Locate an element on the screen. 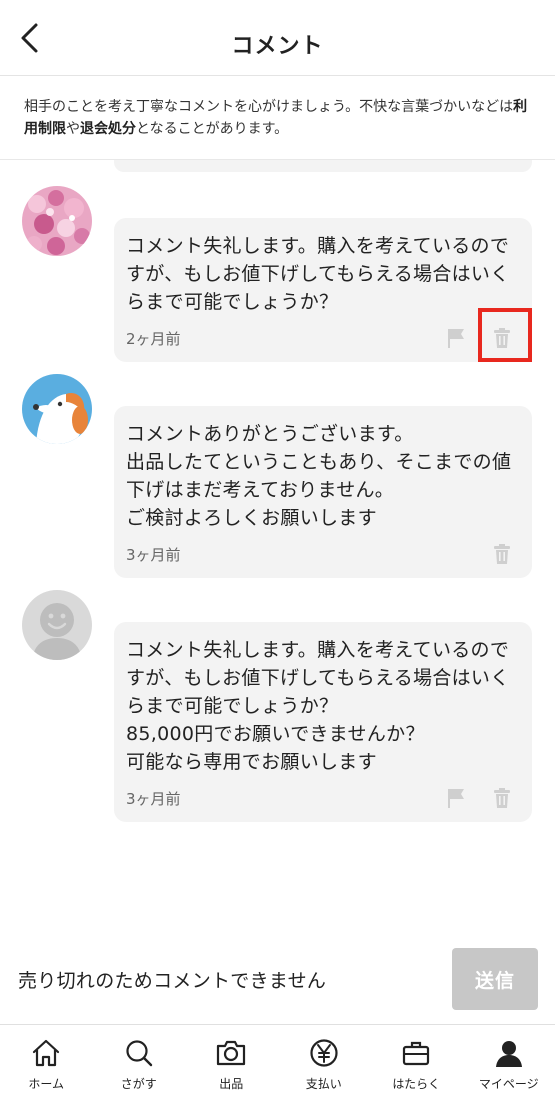 The height and width of the screenshot is (1104, 555). cherry-blossom-avatar is located at coordinates (57, 221).